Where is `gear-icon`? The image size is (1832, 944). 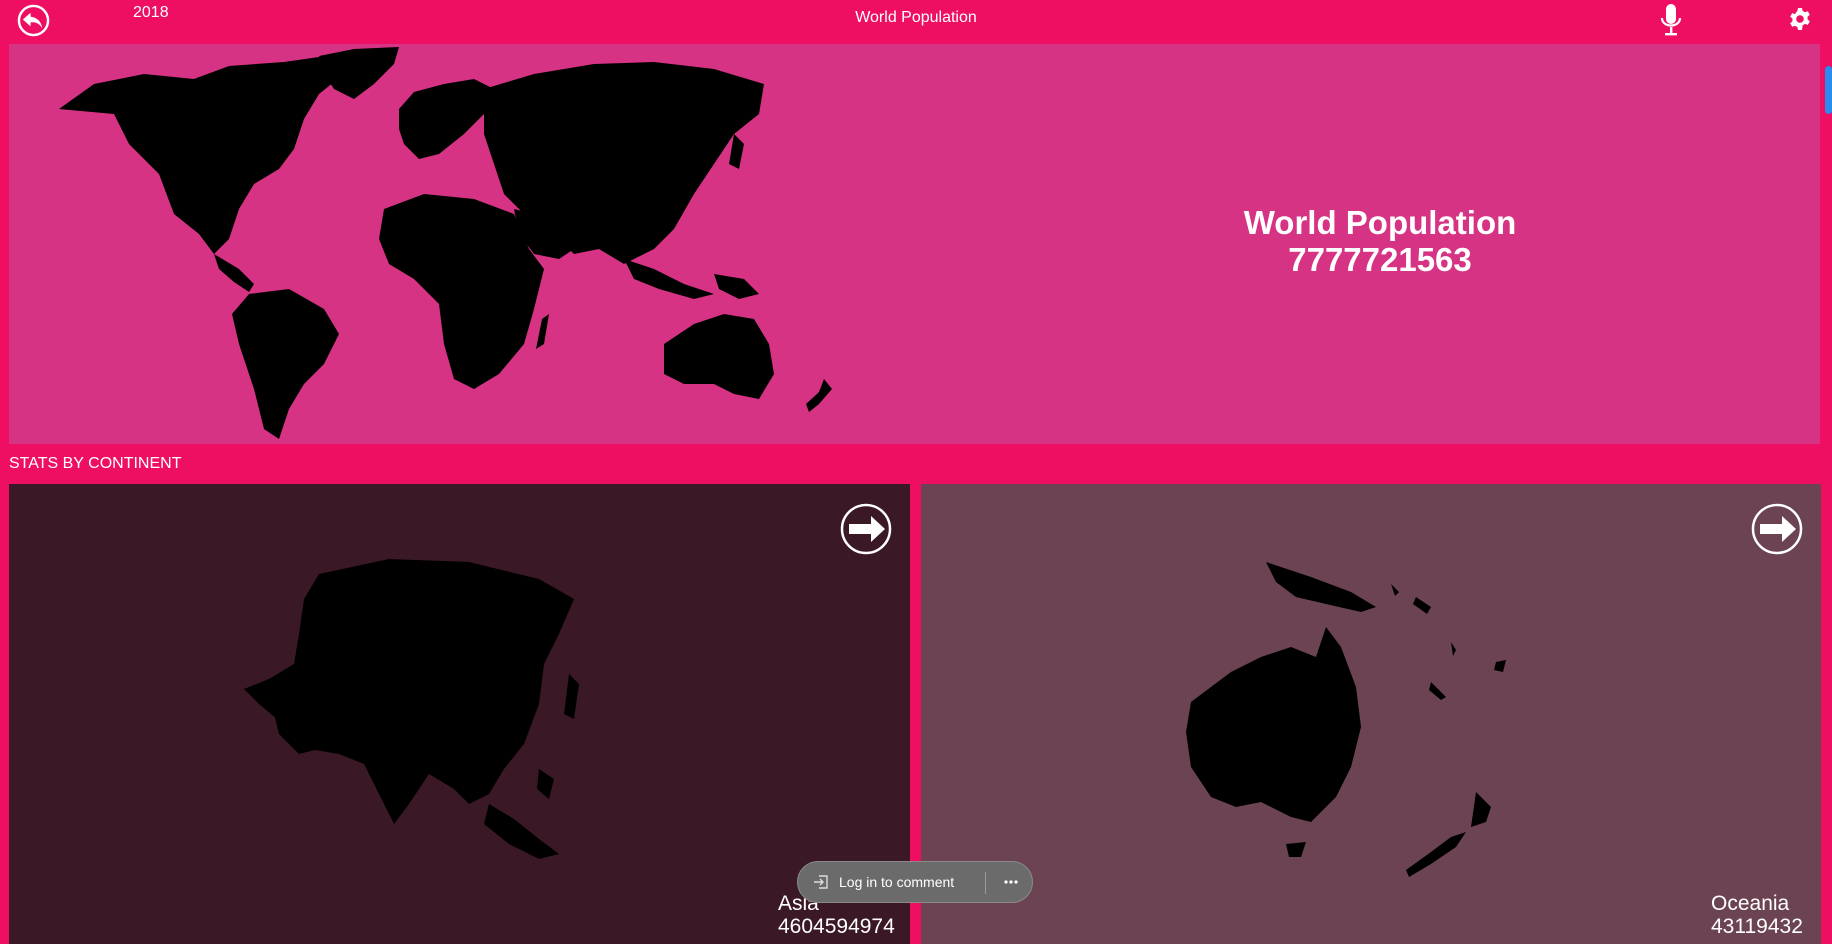 gear-icon is located at coordinates (1800, 19).